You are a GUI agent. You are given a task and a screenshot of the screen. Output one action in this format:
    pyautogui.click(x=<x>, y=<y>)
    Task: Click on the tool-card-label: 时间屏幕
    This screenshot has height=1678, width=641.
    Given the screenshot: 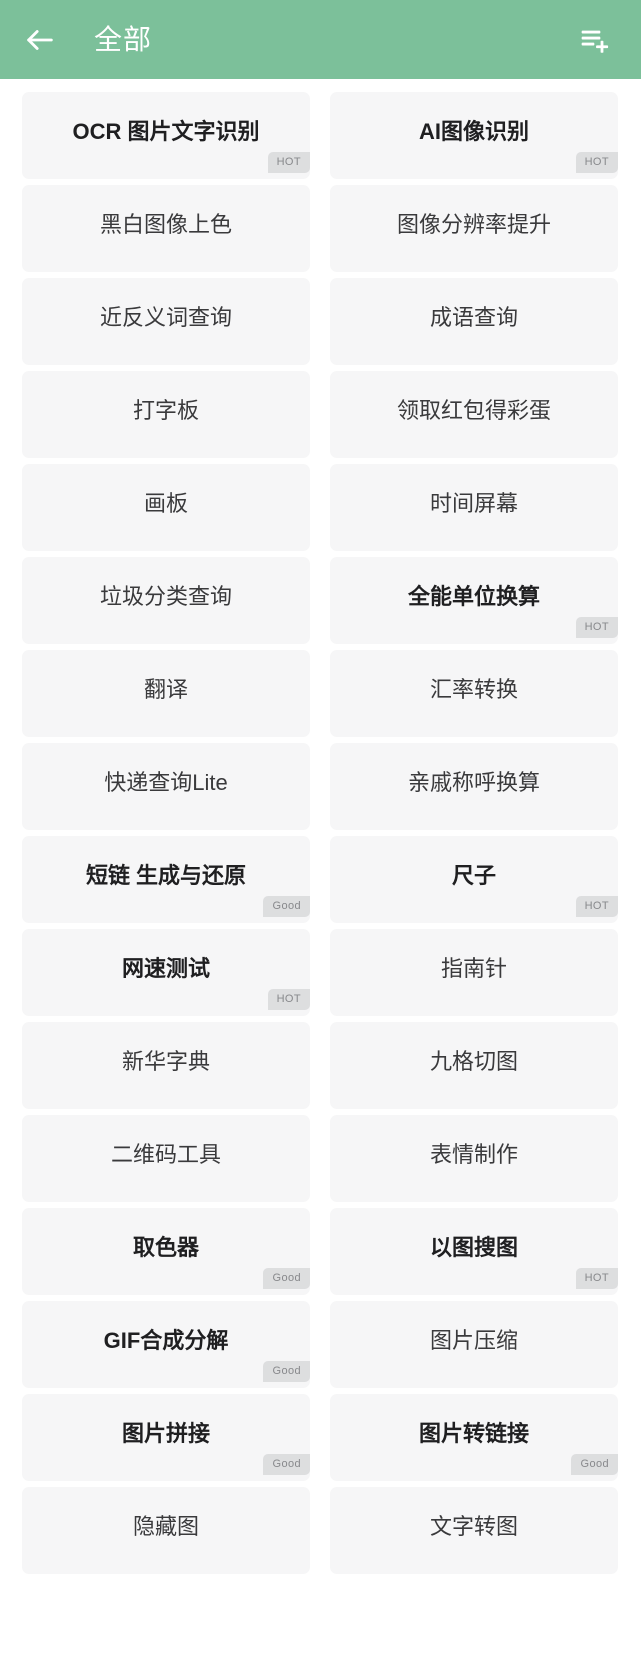 What is the action you would take?
    pyautogui.click(x=473, y=503)
    